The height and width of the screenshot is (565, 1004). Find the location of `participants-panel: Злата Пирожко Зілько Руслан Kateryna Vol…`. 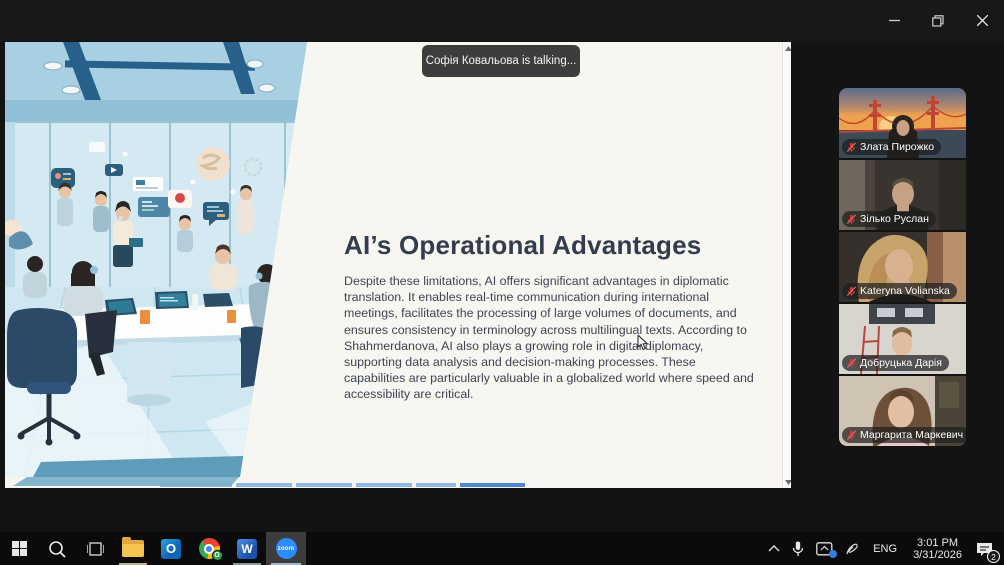

participants-panel: Злата Пирожко Зілько Руслан Kateryna Vol… is located at coordinates (902, 267).